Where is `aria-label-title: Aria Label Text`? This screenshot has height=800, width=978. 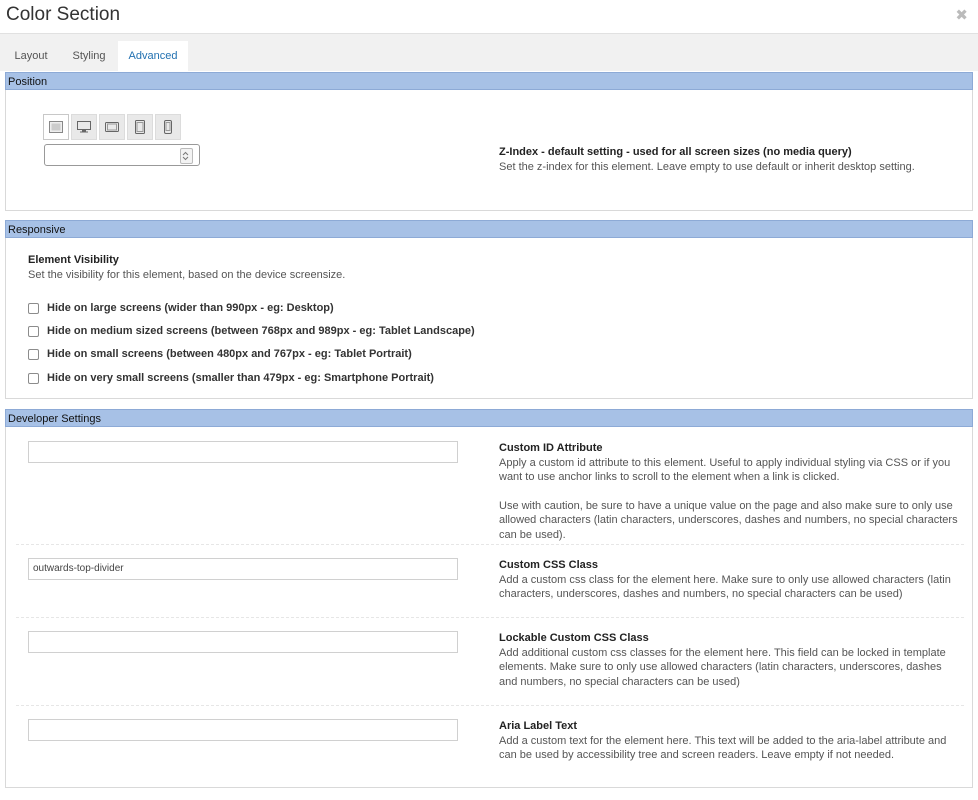 aria-label-title: Aria Label Text is located at coordinates (538, 726).